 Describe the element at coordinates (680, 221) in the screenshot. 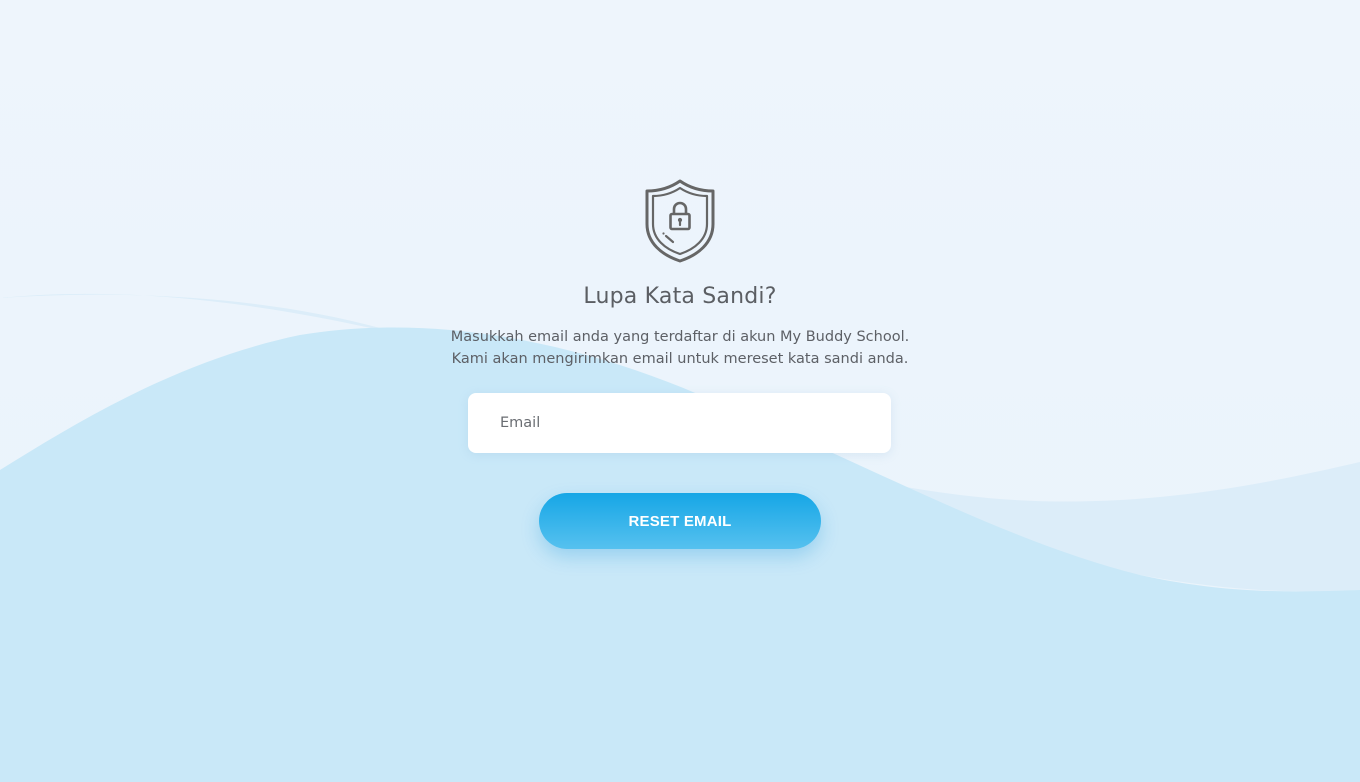

I see `shield-lock-icon` at that location.